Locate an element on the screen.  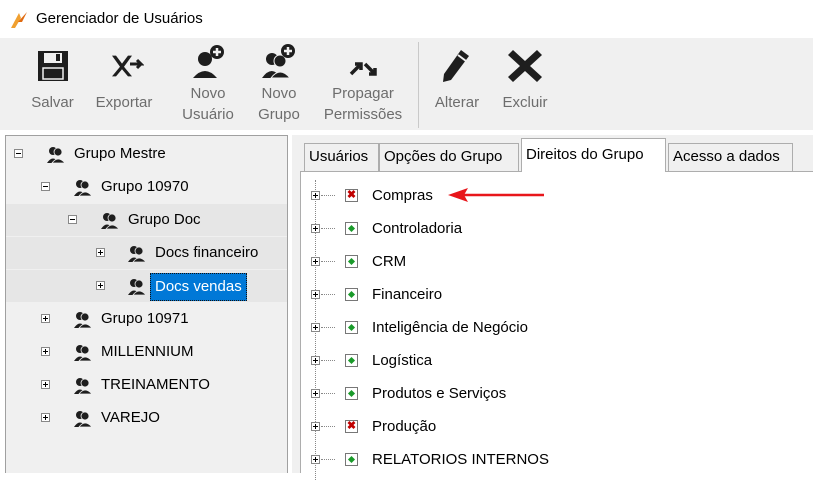
tab-opcoes-do-grupo: Opções do Grupo is located at coordinates (449, 157).